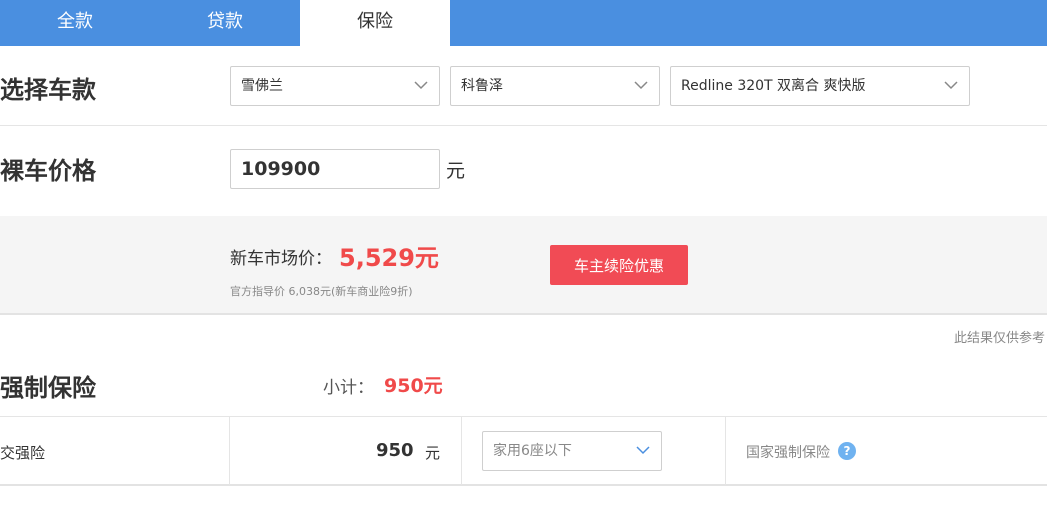 This screenshot has width=1047, height=508. I want to click on disclaimer-note: 此结果仅供参考, so click(999, 338).